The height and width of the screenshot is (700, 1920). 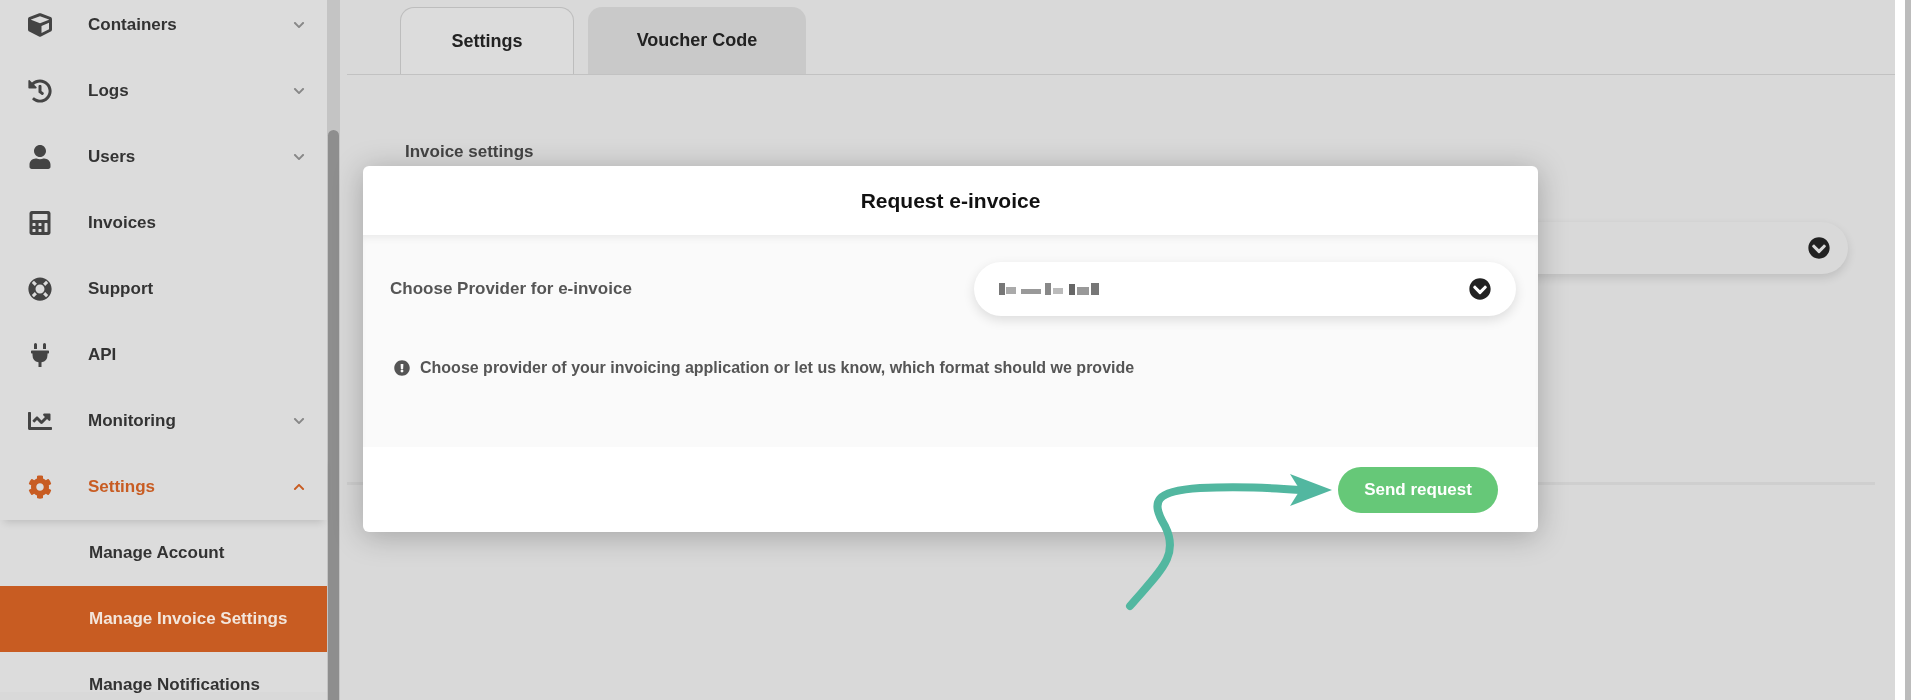 What do you see at coordinates (402, 368) in the screenshot?
I see `info-icon` at bounding box center [402, 368].